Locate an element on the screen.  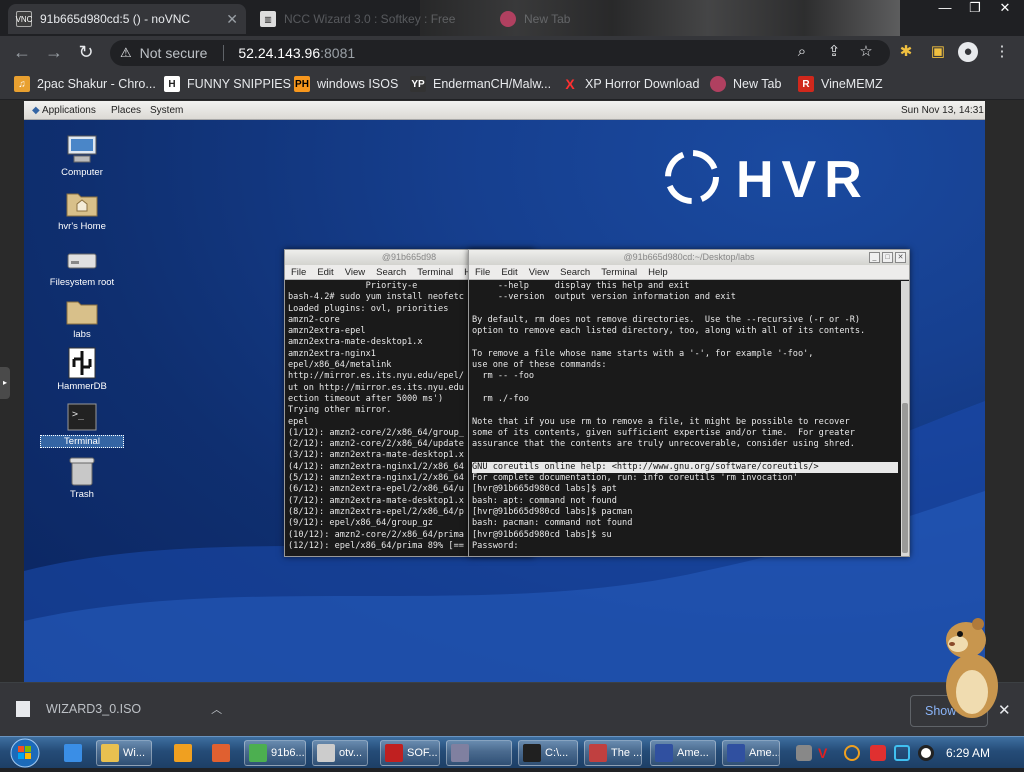
tray-v-icon: V is located at coordinates (826, 753).